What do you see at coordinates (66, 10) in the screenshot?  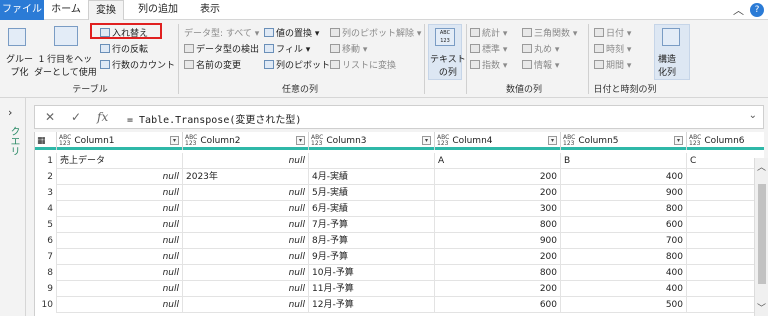 I see `tab-home: ホーム` at bounding box center [66, 10].